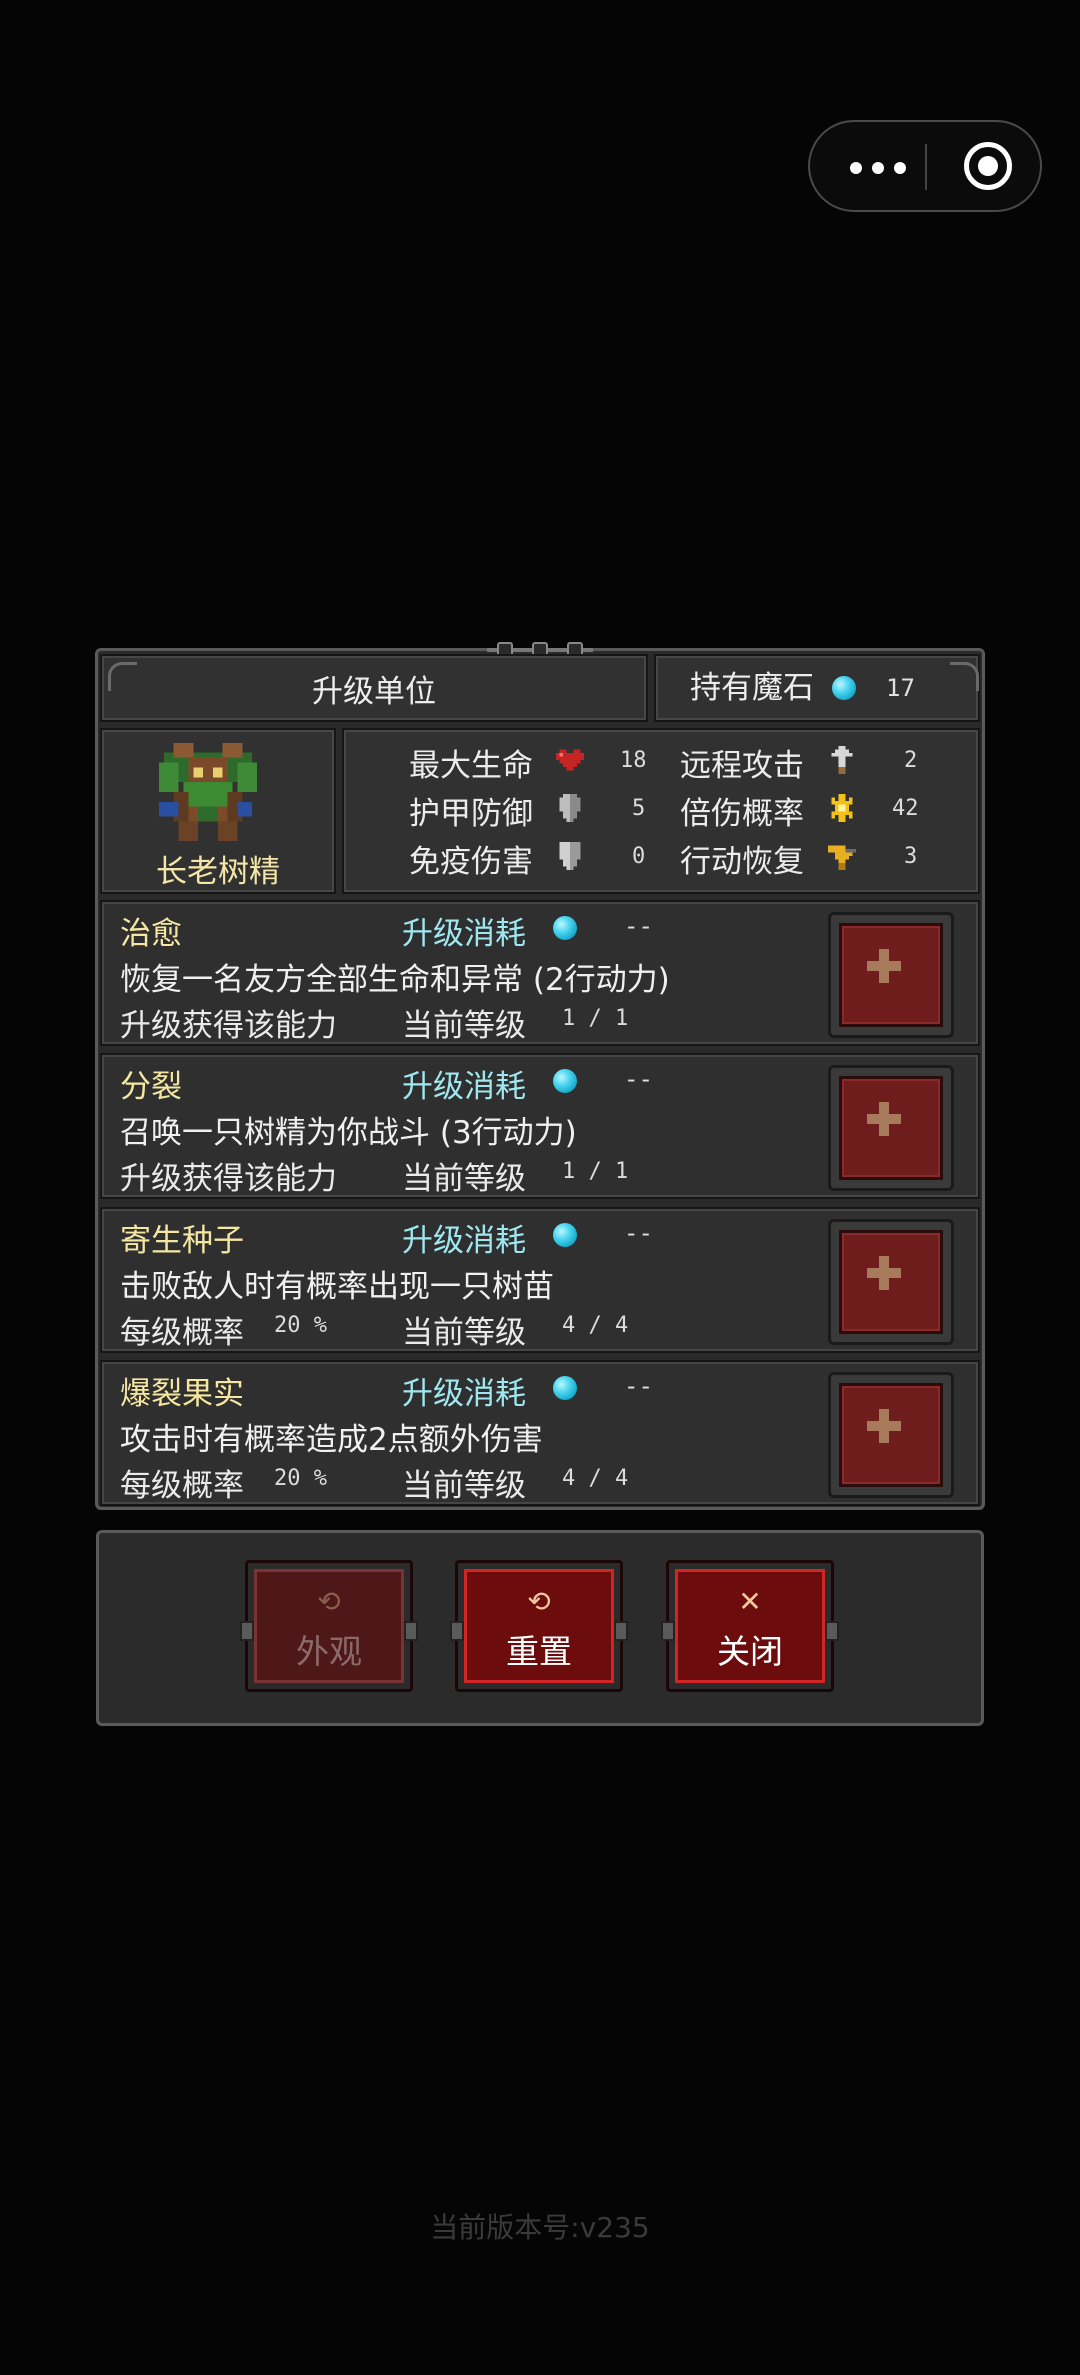 This screenshot has width=1080, height=2375. Describe the element at coordinates (633, 760) in the screenshot. I see `stat-max-hp-value: 18` at that location.